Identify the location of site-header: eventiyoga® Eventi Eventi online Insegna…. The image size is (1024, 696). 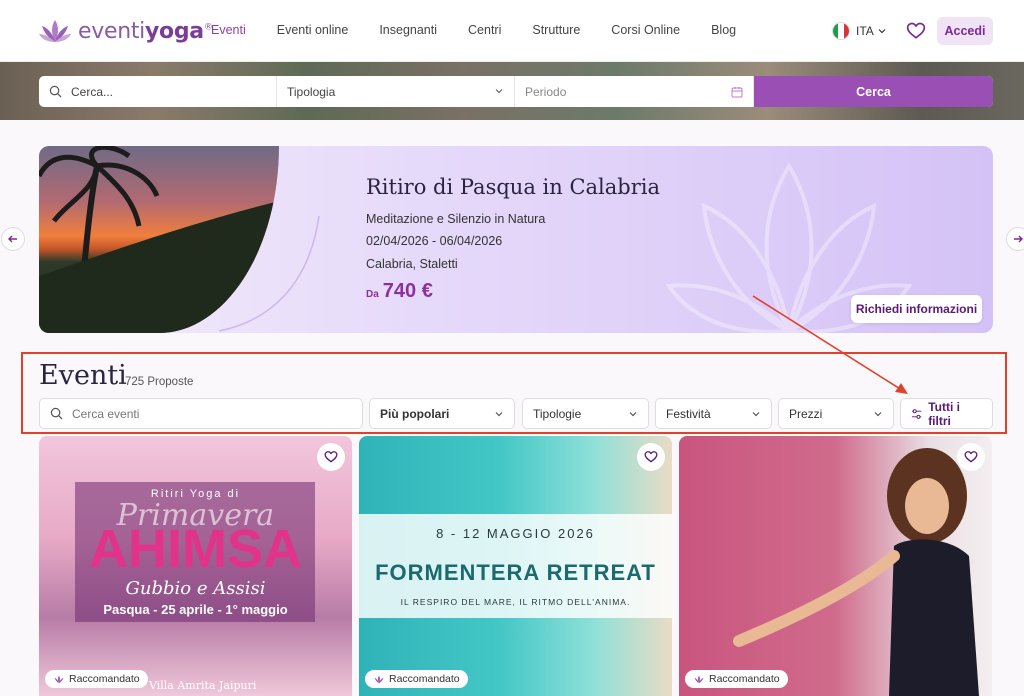
(512, 31).